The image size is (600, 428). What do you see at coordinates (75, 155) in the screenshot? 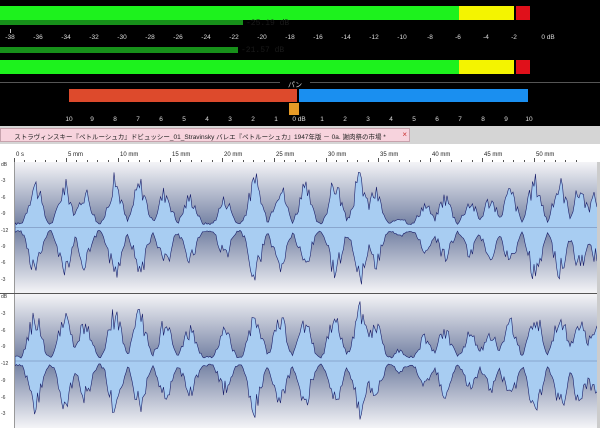
I see `time-ruler-label: 5 mm` at bounding box center [75, 155].